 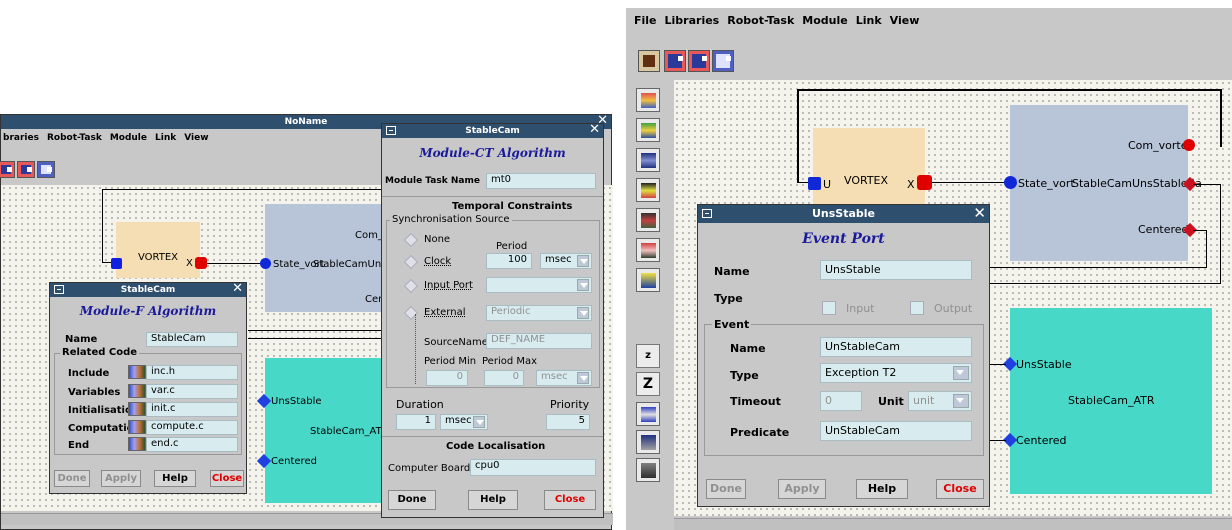 I want to click on stablecam-com-port, so click(x=1189, y=145).